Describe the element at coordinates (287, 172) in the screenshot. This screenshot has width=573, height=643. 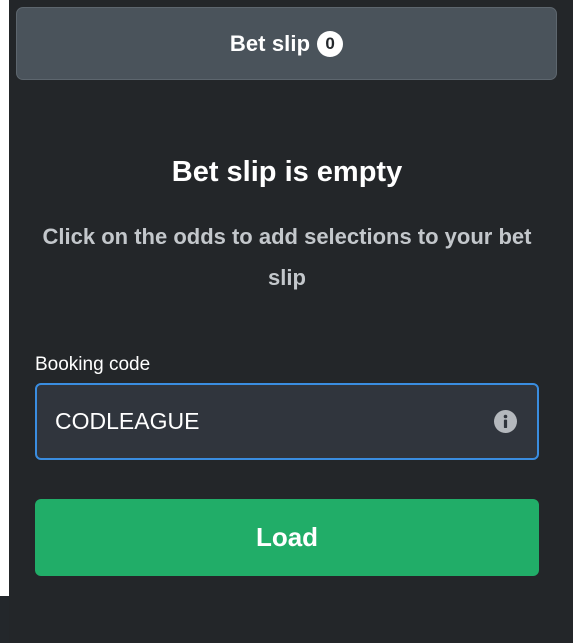
I see `empty-state-title: Bet slip is empty` at that location.